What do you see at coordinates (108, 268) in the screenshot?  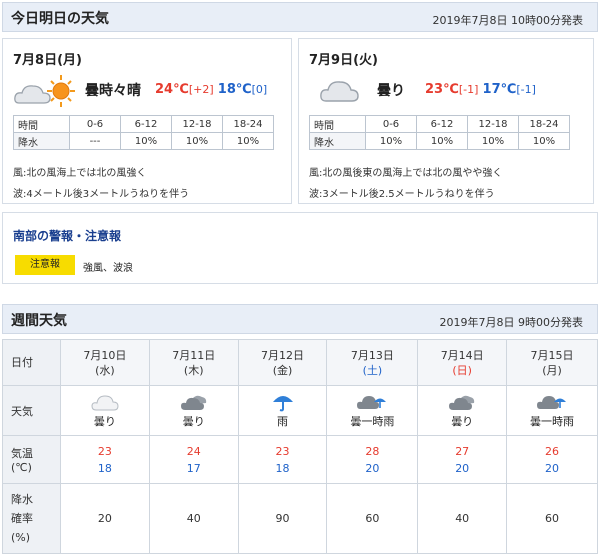 I see `advisory-text: 強風、波浪` at bounding box center [108, 268].